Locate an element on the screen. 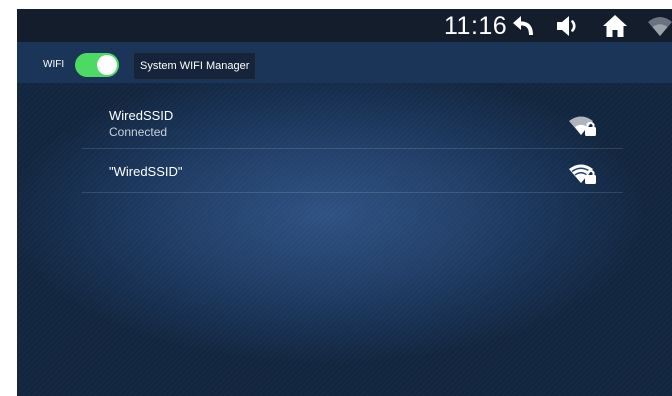  network-item-connected: WiredSSID Connected is located at coordinates (352, 127).